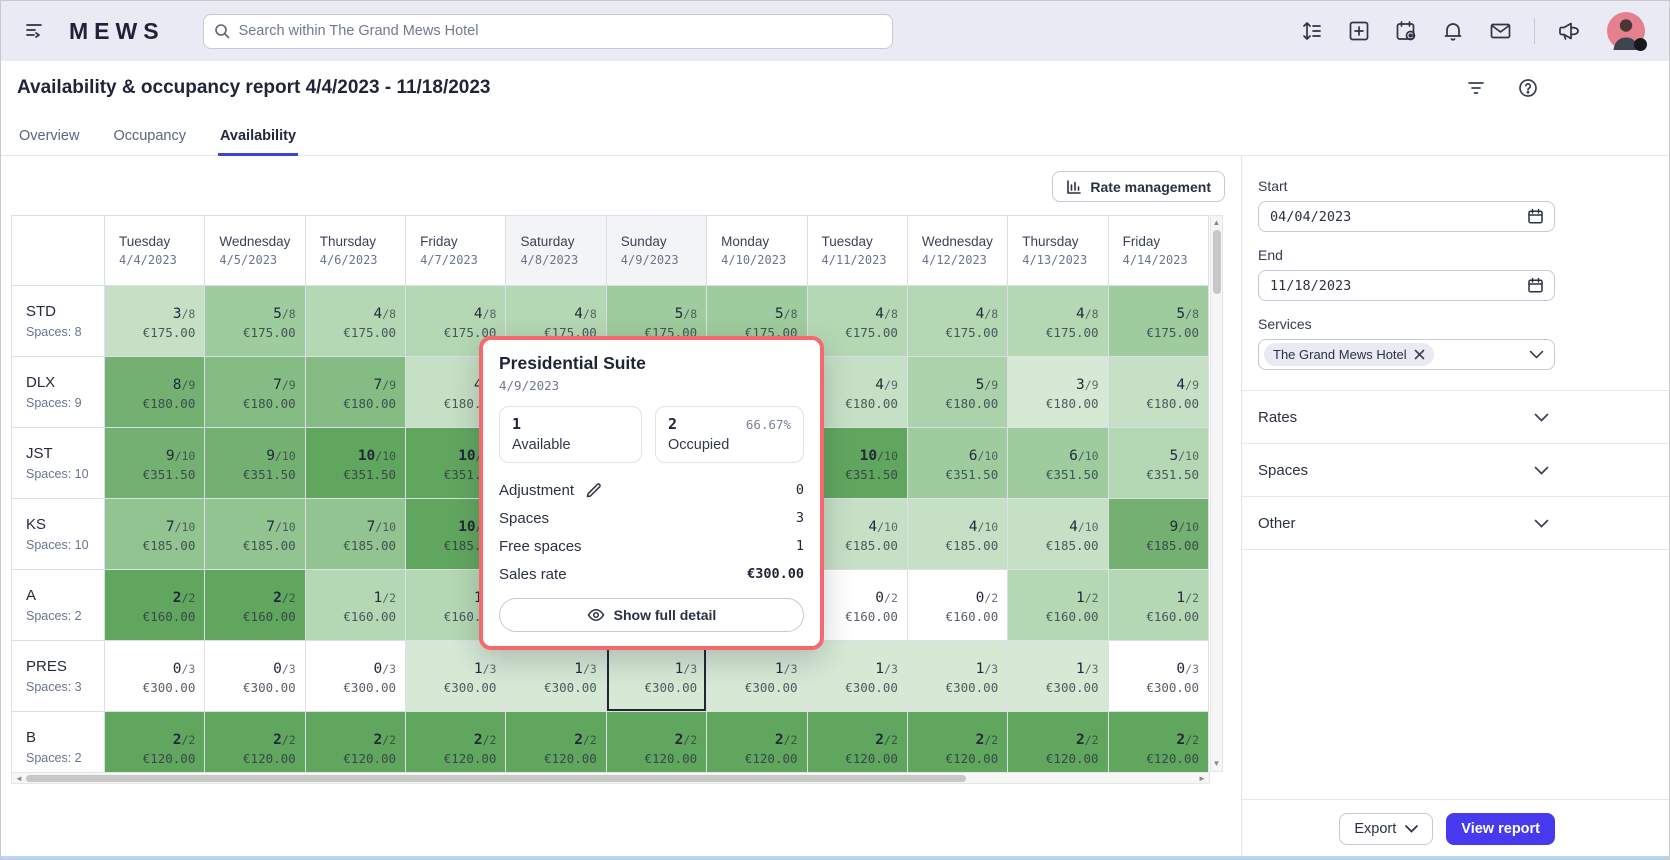 The image size is (1670, 860). I want to click on cell-PRES-4/12/2023: 1/3 €300.00, so click(957, 676).